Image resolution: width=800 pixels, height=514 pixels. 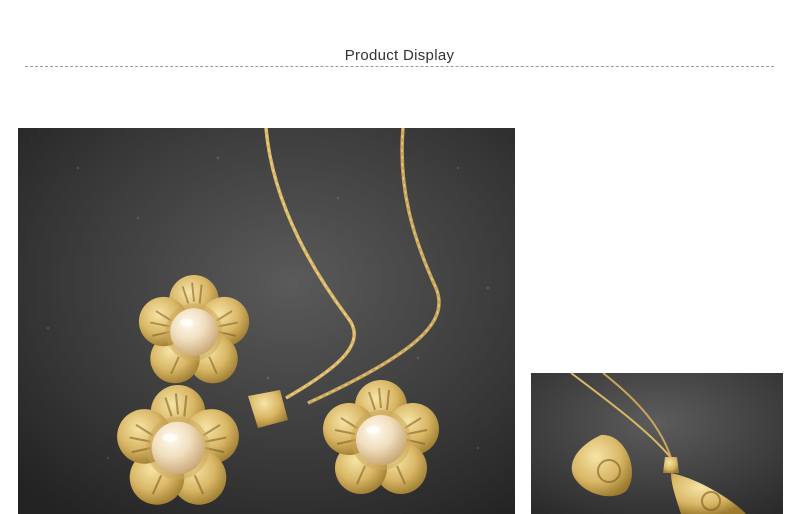 I want to click on teardrop-filigree-jewelry-image, so click(x=657, y=443).